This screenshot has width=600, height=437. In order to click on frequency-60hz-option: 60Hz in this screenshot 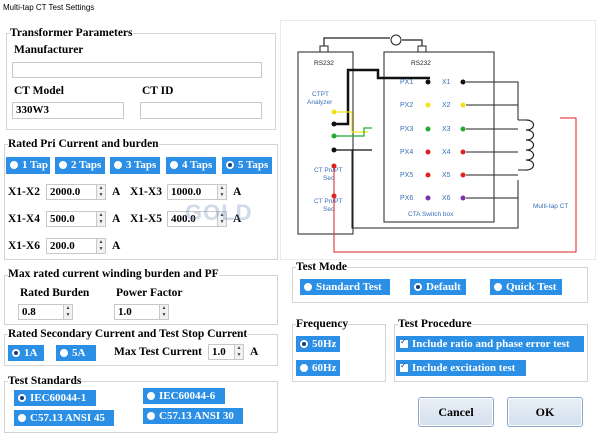, I will do `click(318, 368)`.